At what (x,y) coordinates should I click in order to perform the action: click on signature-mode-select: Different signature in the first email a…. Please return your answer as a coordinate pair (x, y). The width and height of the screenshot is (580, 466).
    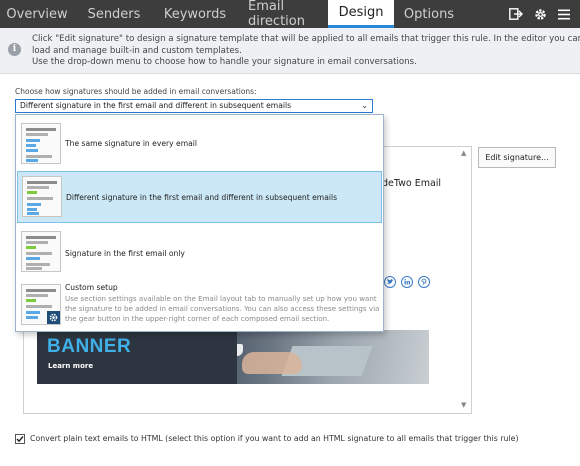
    Looking at the image, I should click on (194, 106).